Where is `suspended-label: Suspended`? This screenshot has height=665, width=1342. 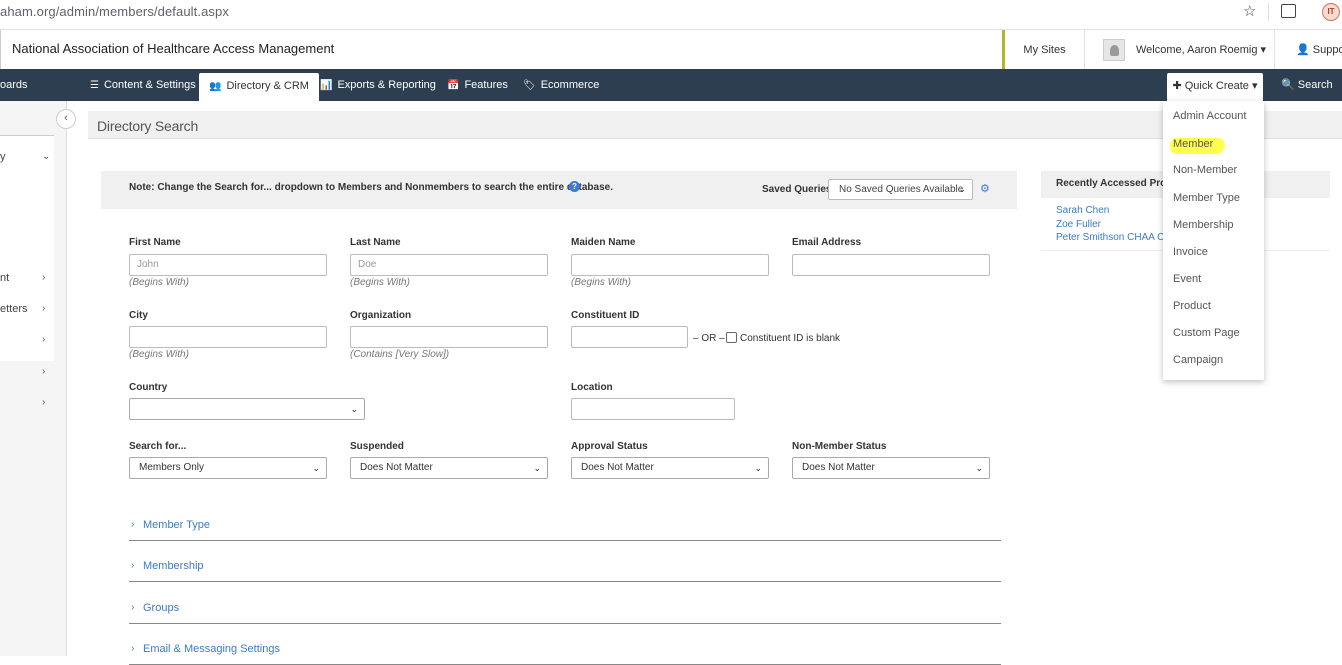
suspended-label: Suspended is located at coordinates (377, 446).